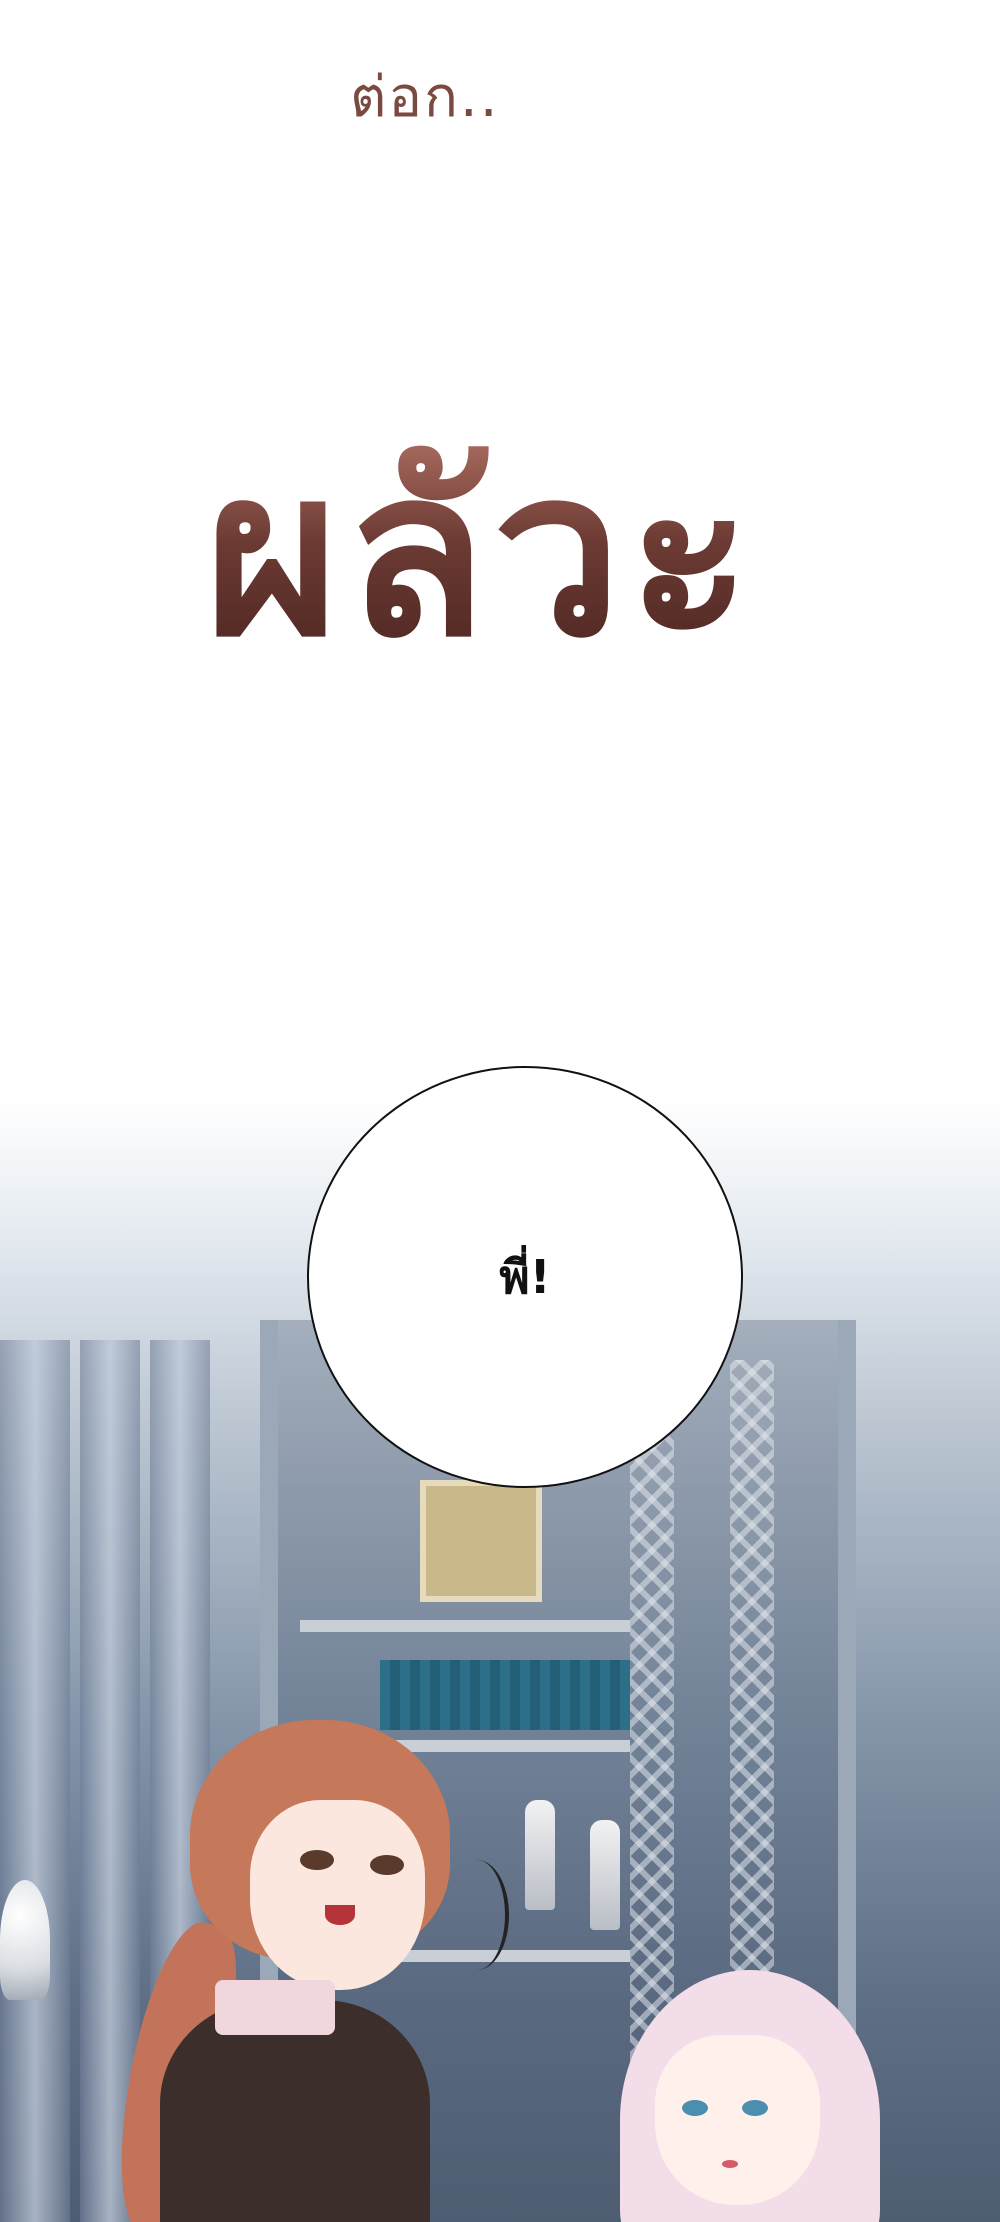  I want to click on curtain-fold, so click(35, 1781).